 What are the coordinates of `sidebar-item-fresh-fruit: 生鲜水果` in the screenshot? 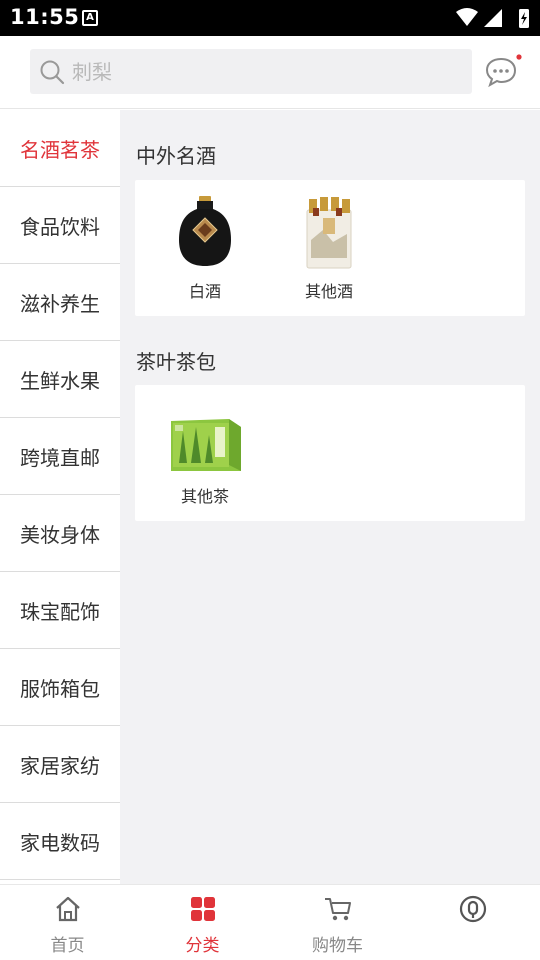 It's located at (60, 379).